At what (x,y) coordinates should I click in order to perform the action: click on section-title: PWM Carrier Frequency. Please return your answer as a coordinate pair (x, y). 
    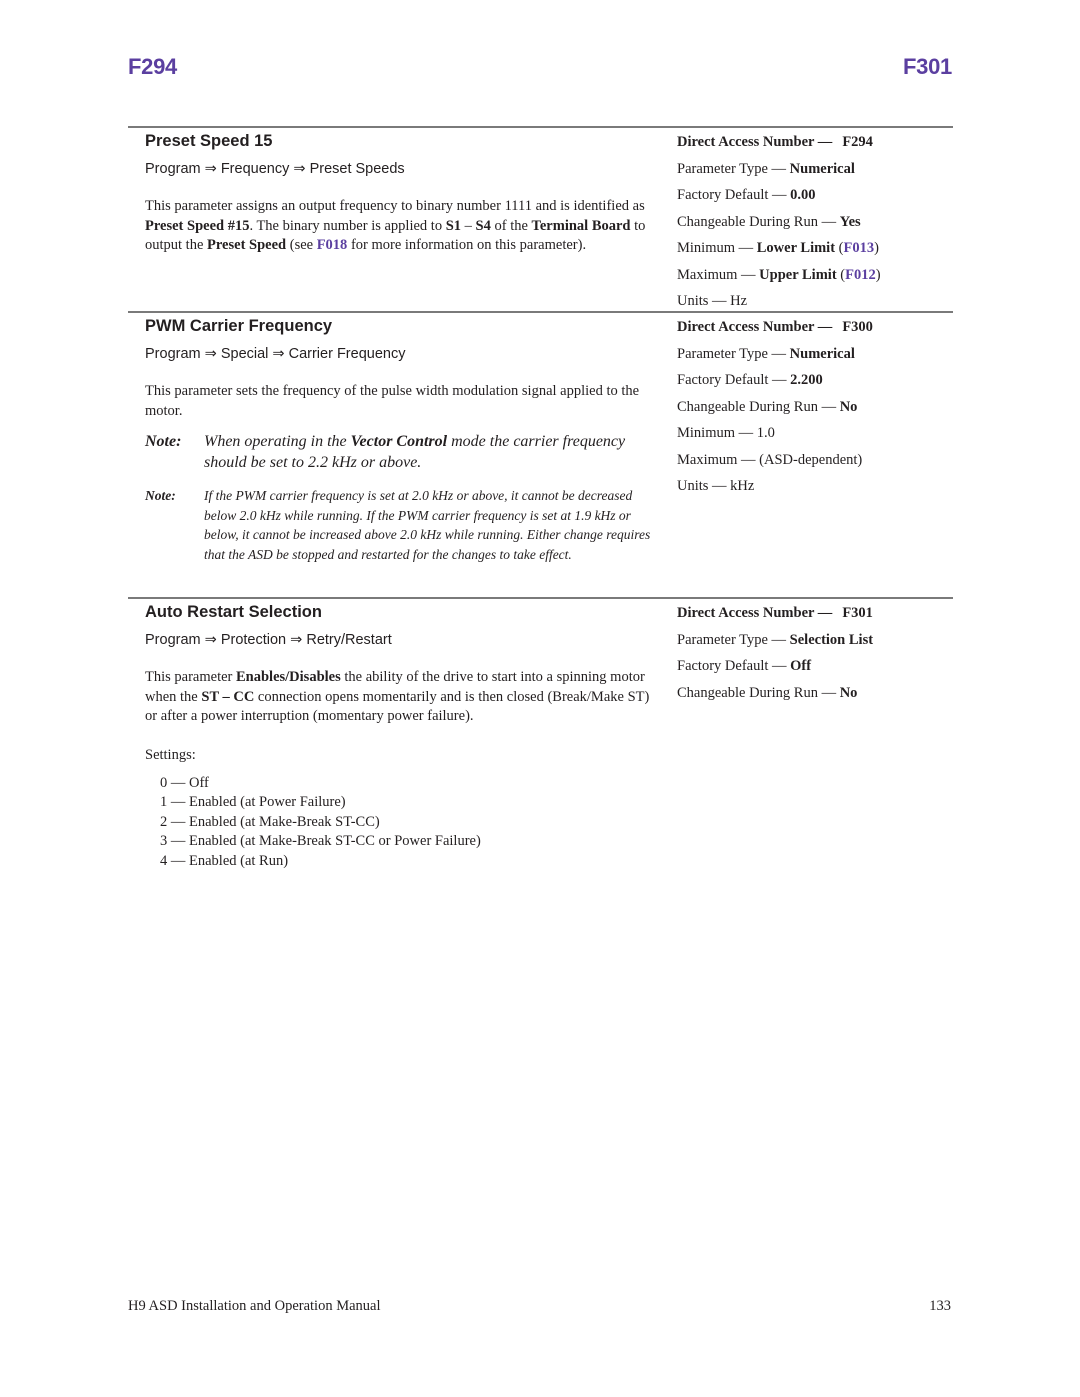
    Looking at the image, I should click on (239, 326).